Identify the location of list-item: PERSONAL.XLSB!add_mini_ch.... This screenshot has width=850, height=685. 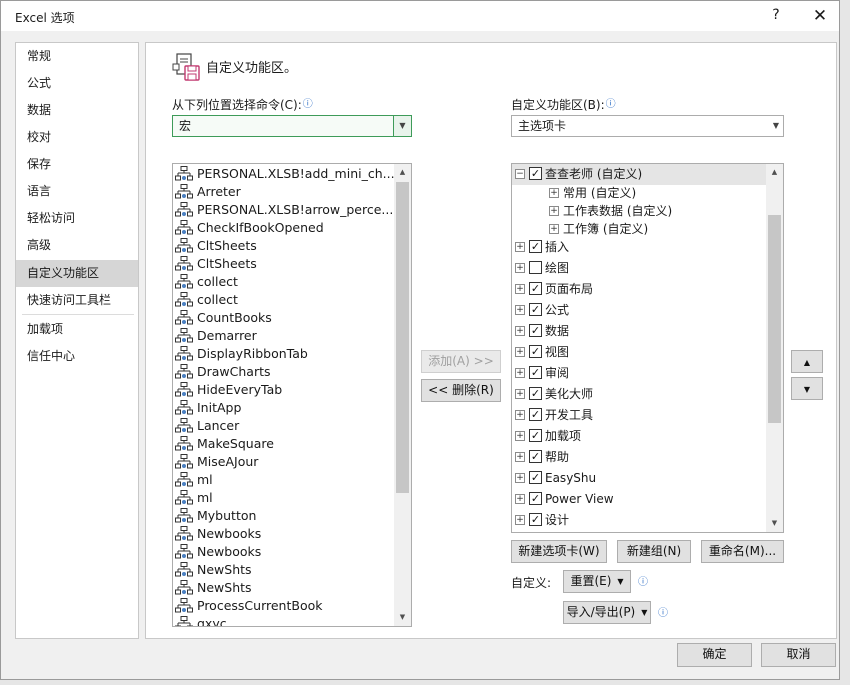
(285, 174).